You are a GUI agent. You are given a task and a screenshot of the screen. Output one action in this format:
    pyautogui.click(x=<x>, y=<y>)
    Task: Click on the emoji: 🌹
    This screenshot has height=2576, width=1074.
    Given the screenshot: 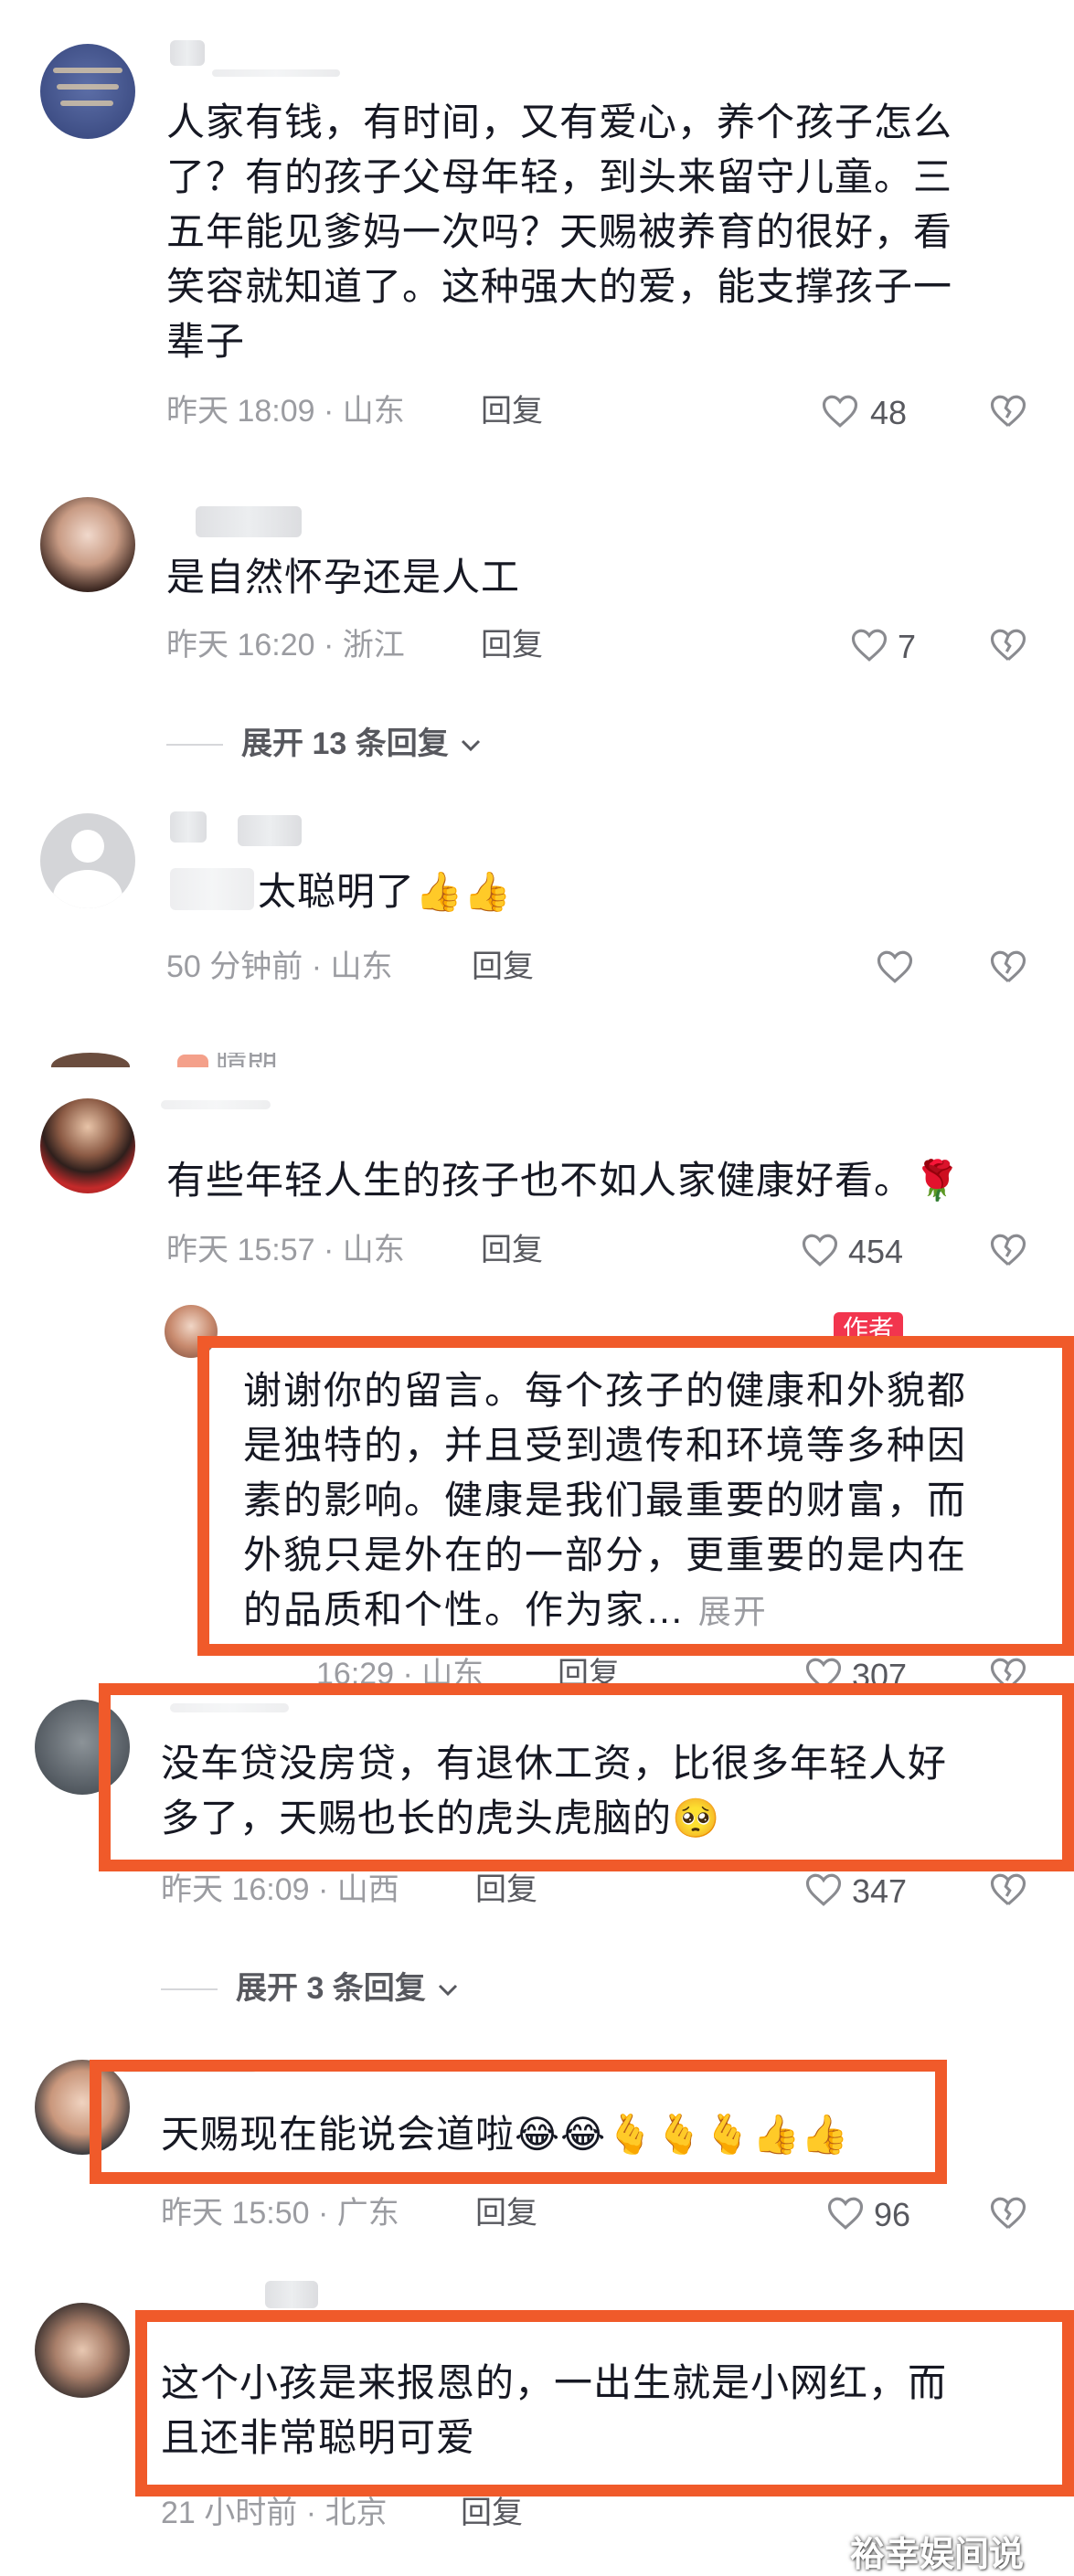 What is the action you would take?
    pyautogui.click(x=938, y=1180)
    